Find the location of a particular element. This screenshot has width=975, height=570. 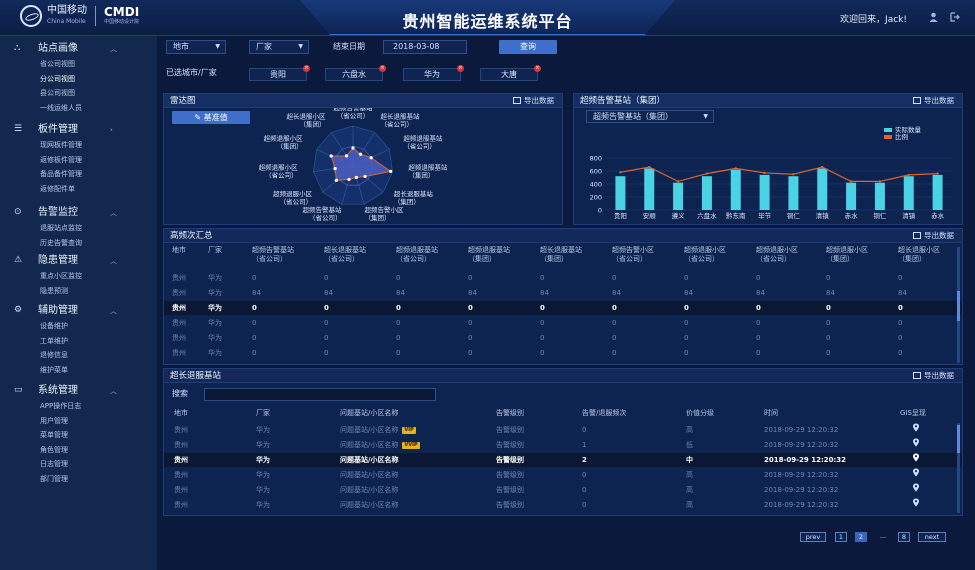

city-select: 地市 ▼ is located at coordinates (196, 47).